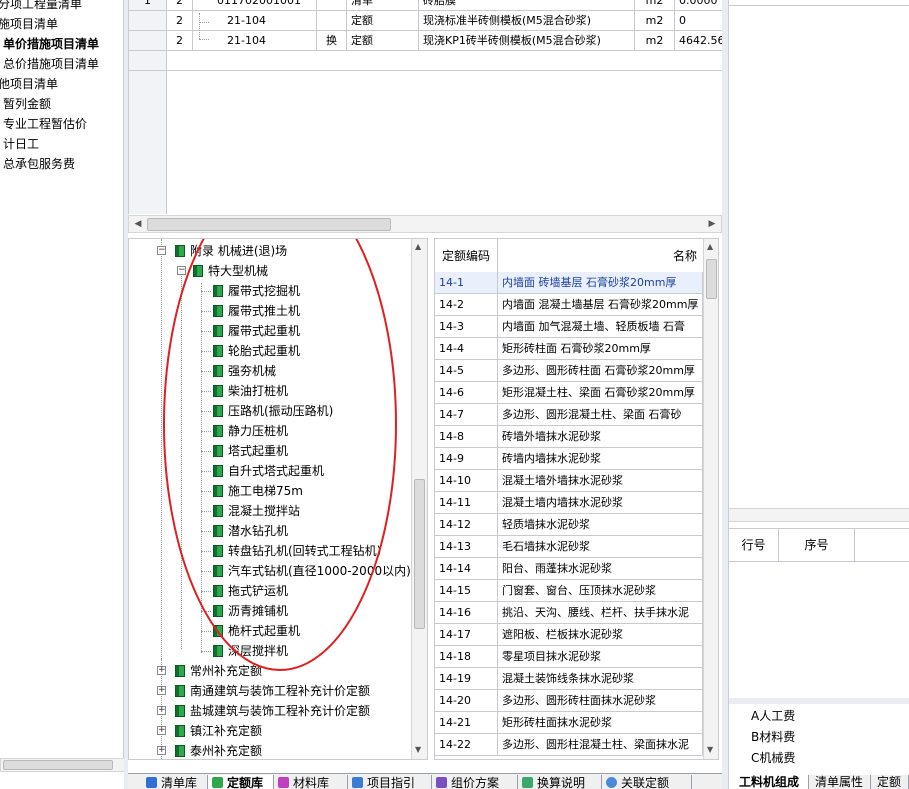 The width and height of the screenshot is (909, 789). I want to click on scroll-up-icon: ▲, so click(710, 246).